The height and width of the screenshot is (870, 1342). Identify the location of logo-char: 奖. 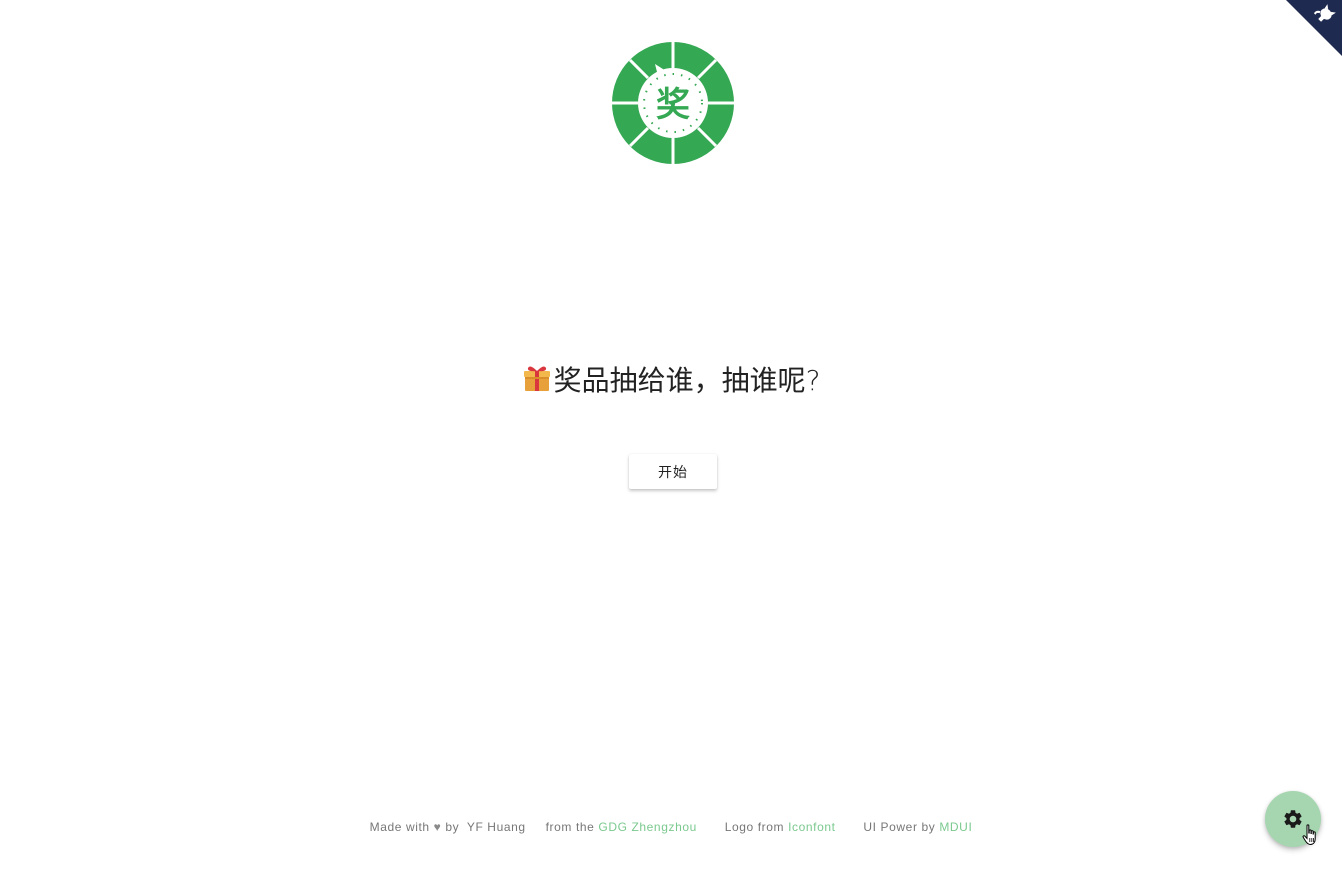
(673, 105).